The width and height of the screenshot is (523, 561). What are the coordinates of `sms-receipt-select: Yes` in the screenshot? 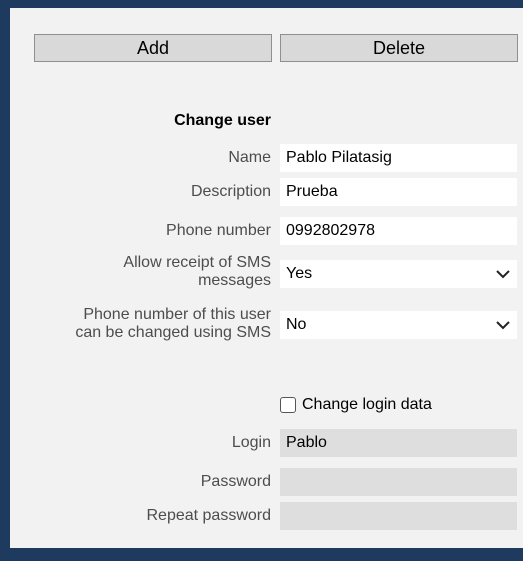 It's located at (398, 274).